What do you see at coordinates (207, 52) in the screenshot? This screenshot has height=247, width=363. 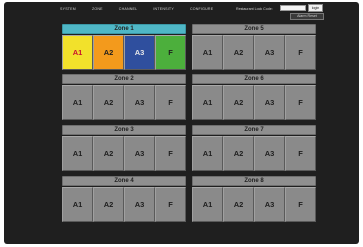 I see `zone-5-a1-button: A1` at bounding box center [207, 52].